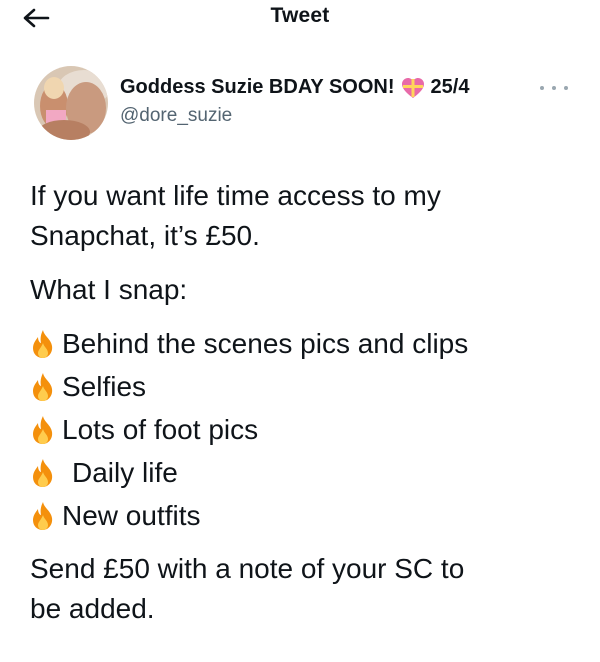 The width and height of the screenshot is (600, 662). I want to click on list-item: Lots of foot pics, so click(304, 429).